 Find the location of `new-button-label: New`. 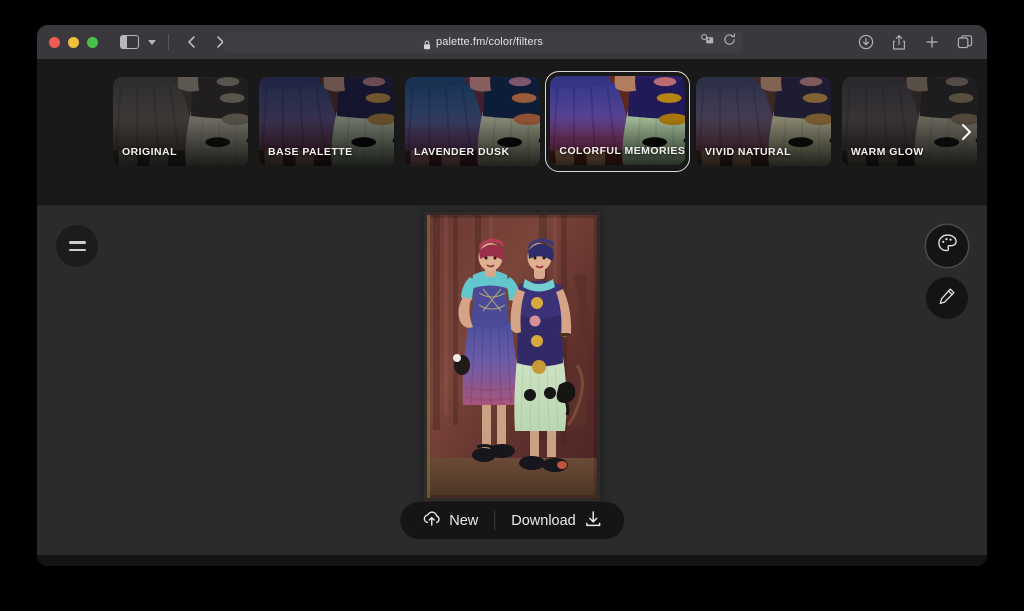

new-button-label: New is located at coordinates (464, 520).